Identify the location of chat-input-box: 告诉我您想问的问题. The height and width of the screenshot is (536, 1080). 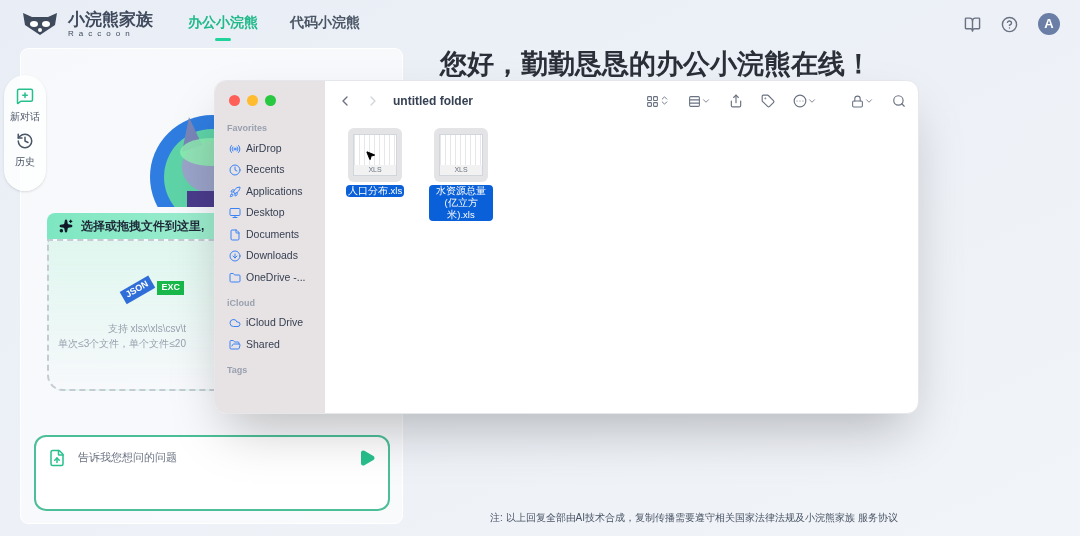
(211, 473).